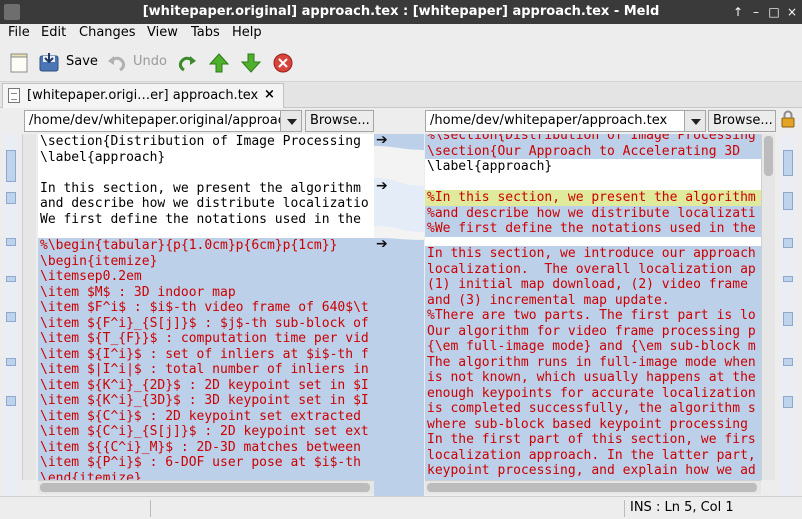 This screenshot has width=802, height=519. I want to click on left-overview-map, so click(11, 315).